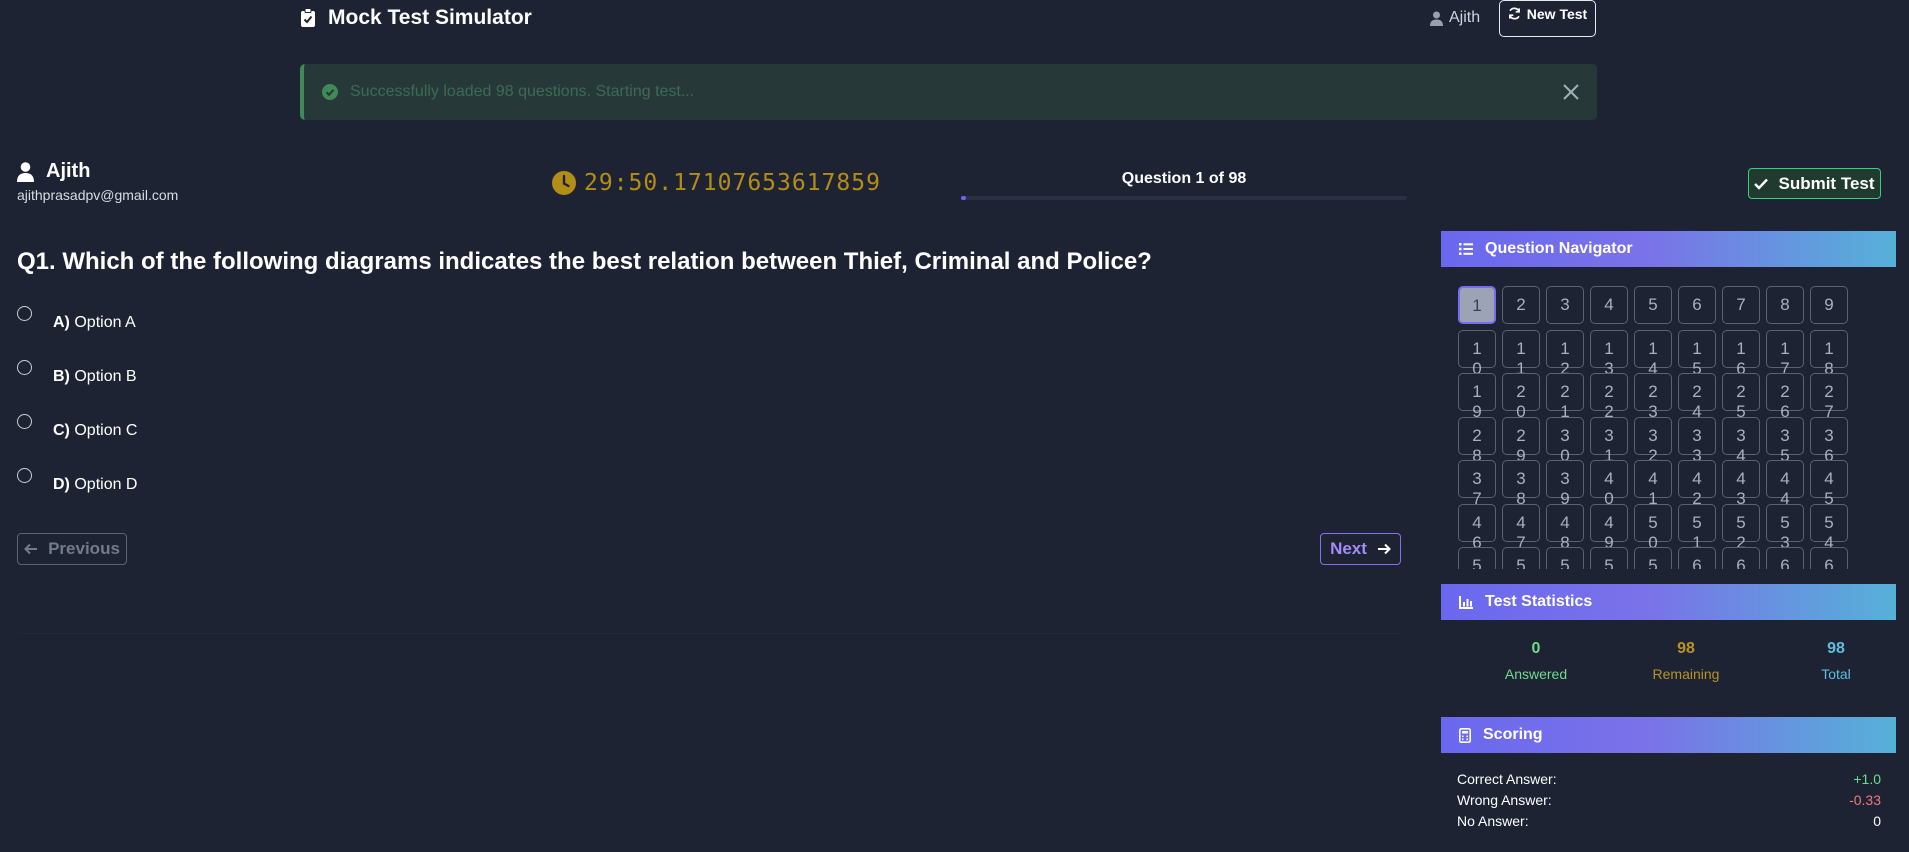  I want to click on question-nav-button: 14, so click(1653, 353).